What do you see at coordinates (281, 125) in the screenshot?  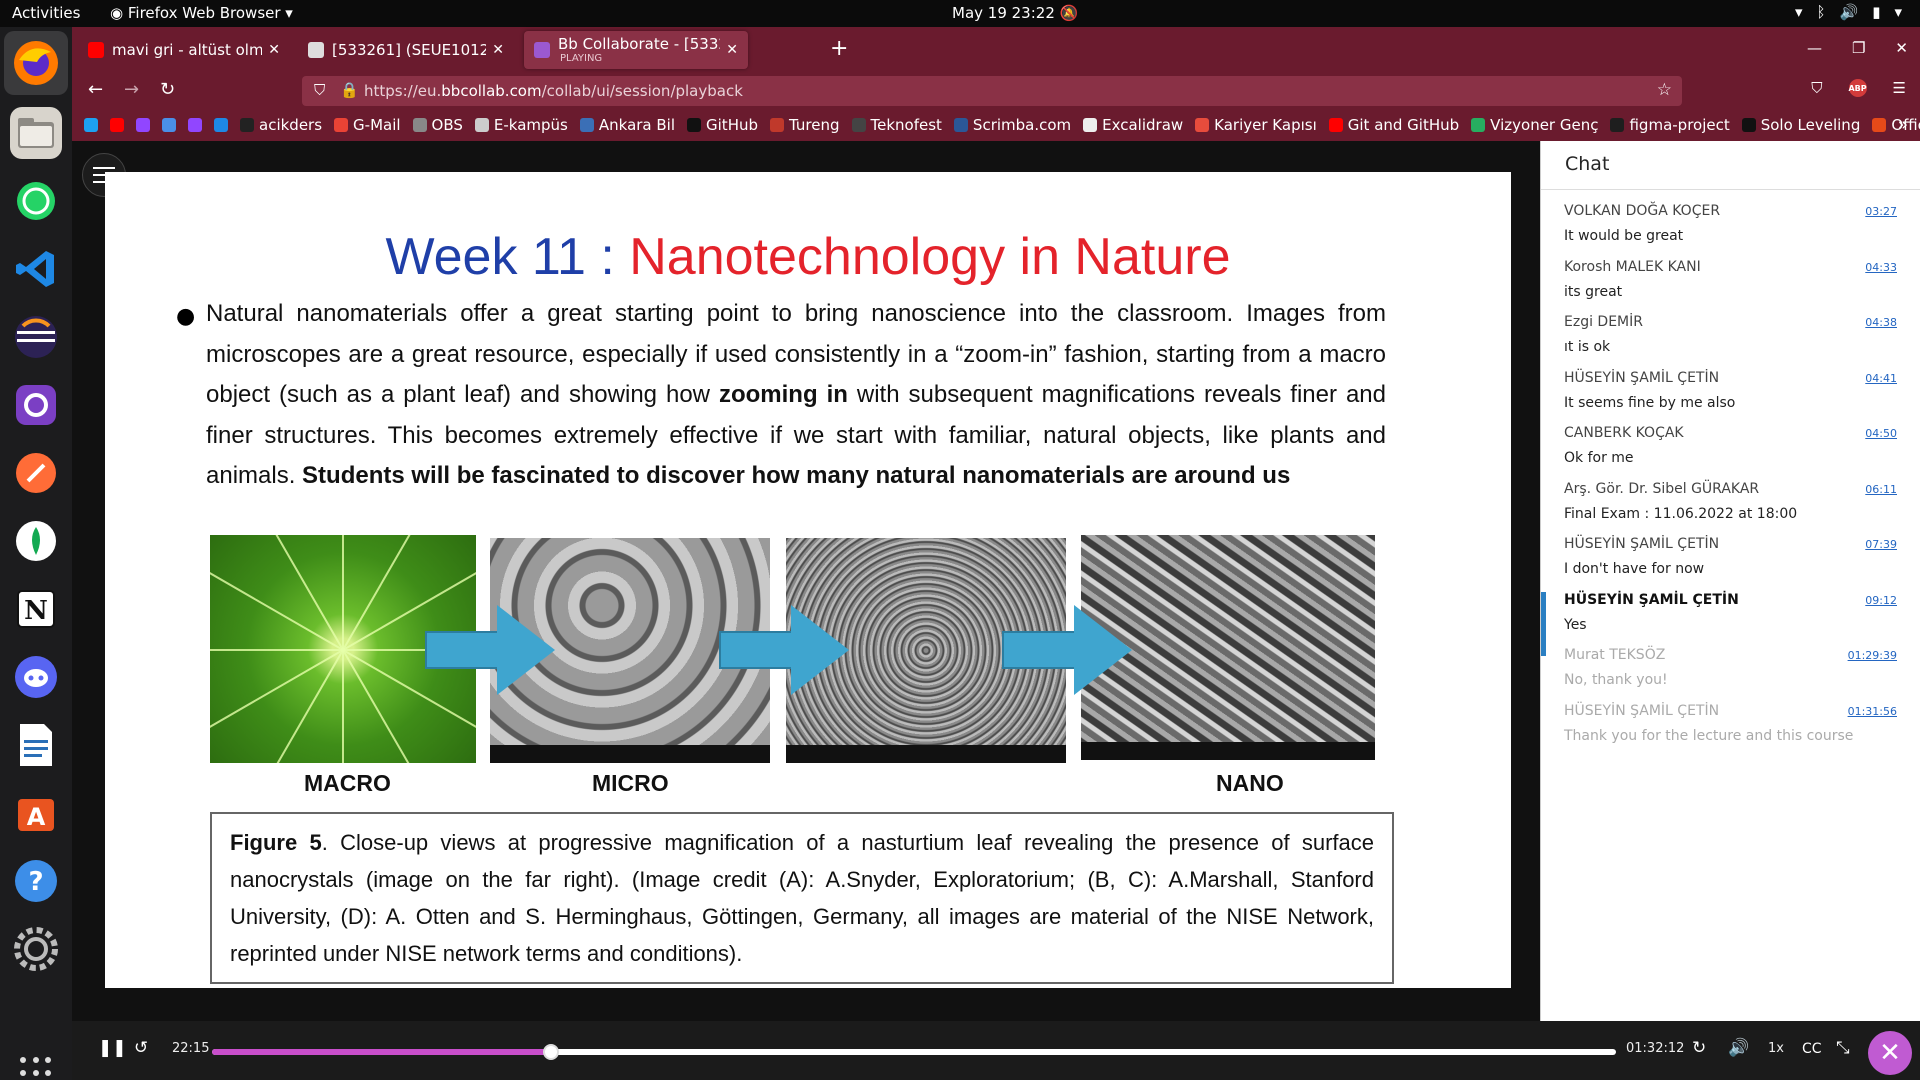 I see `bookmark-item: acikders` at bounding box center [281, 125].